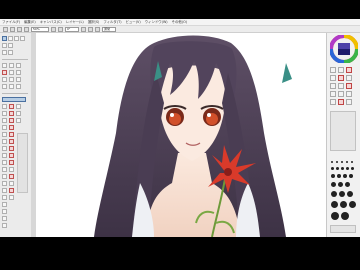  I want to click on zoom-in-button, so click(60, 29).